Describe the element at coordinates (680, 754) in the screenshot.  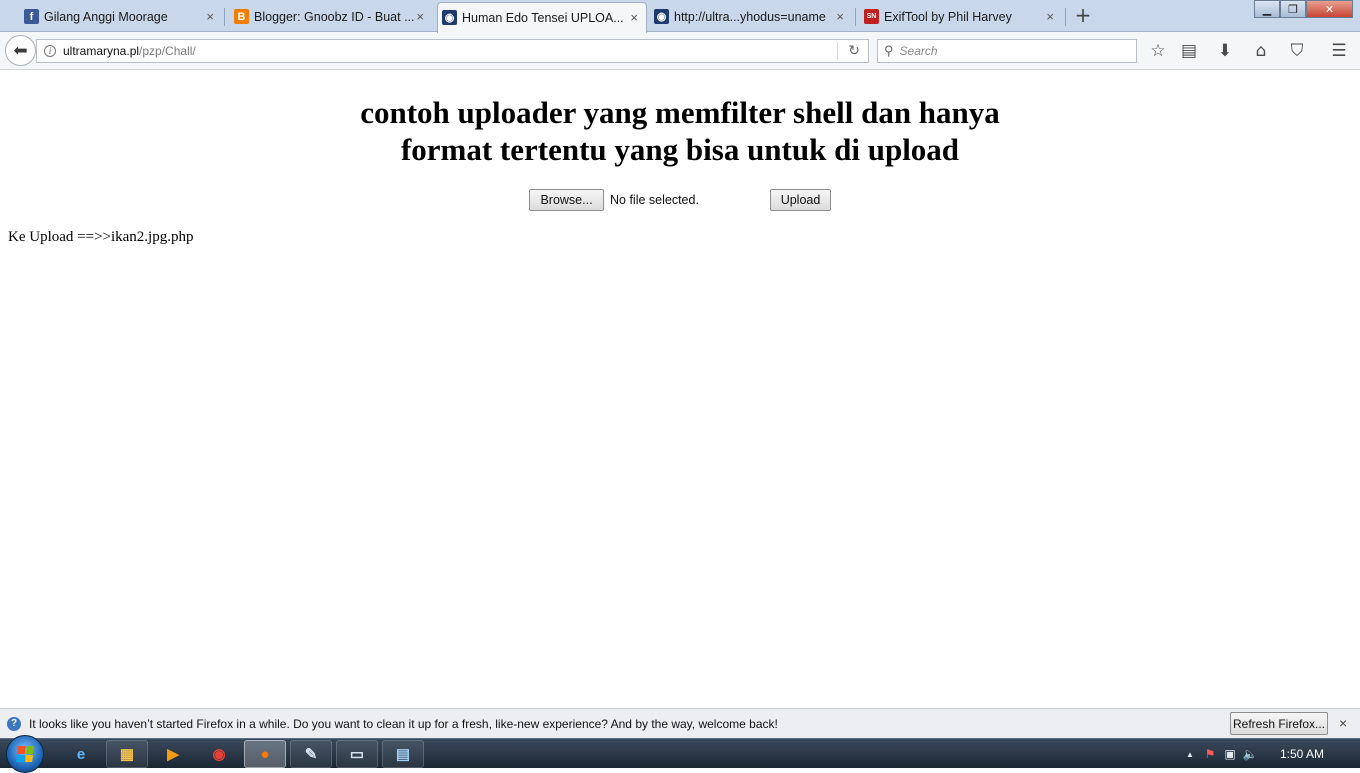
I see `taskbar: e ▦ ▶ ◉ ● ✎ ▭ ▤ ▲ ⚑ ▣ 🔈 1:50 AM` at that location.